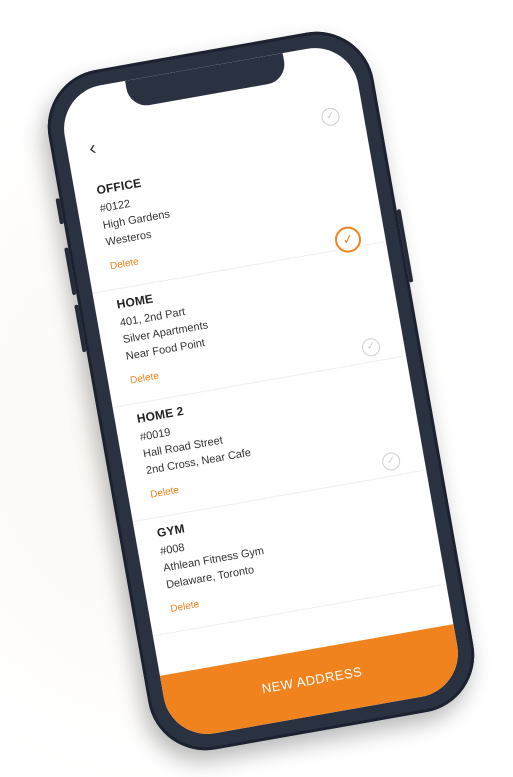 The height and width of the screenshot is (777, 513). What do you see at coordinates (59, 211) in the screenshot?
I see `mute-switch` at bounding box center [59, 211].